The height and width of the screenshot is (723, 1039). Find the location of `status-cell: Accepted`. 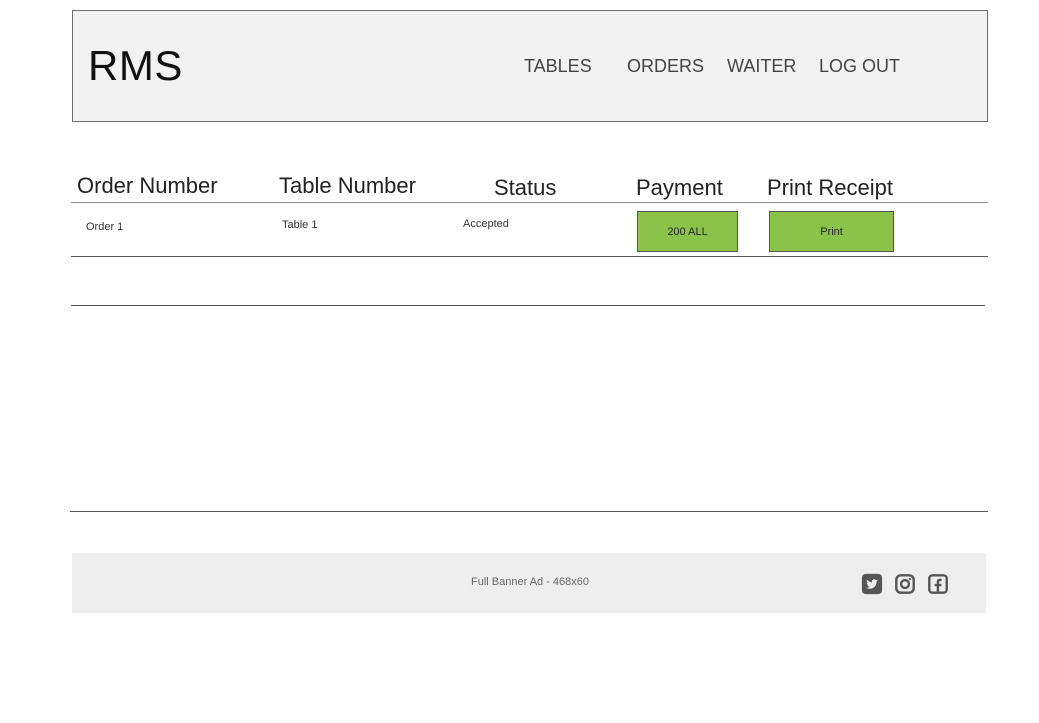

status-cell: Accepted is located at coordinates (486, 224).